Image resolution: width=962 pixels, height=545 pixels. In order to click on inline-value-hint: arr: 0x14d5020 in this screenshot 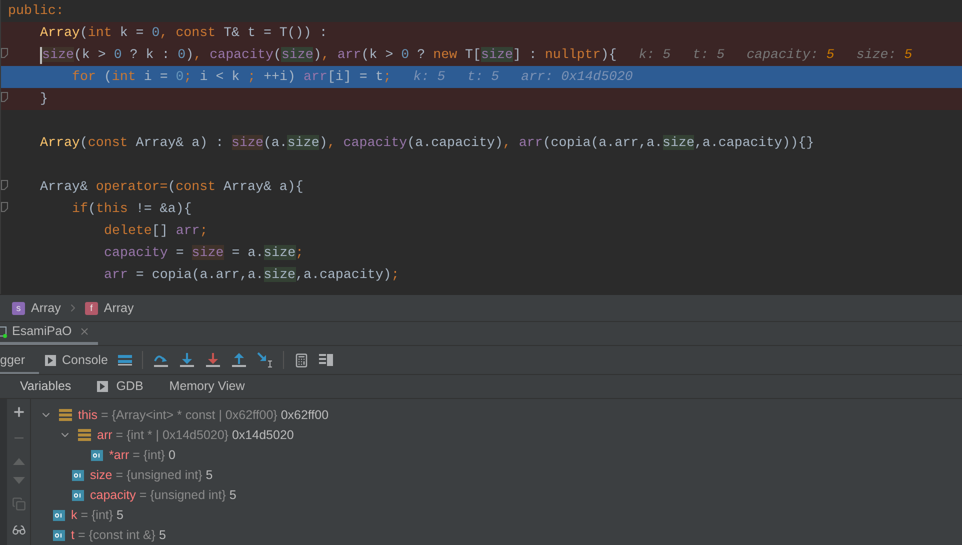, I will do `click(577, 77)`.